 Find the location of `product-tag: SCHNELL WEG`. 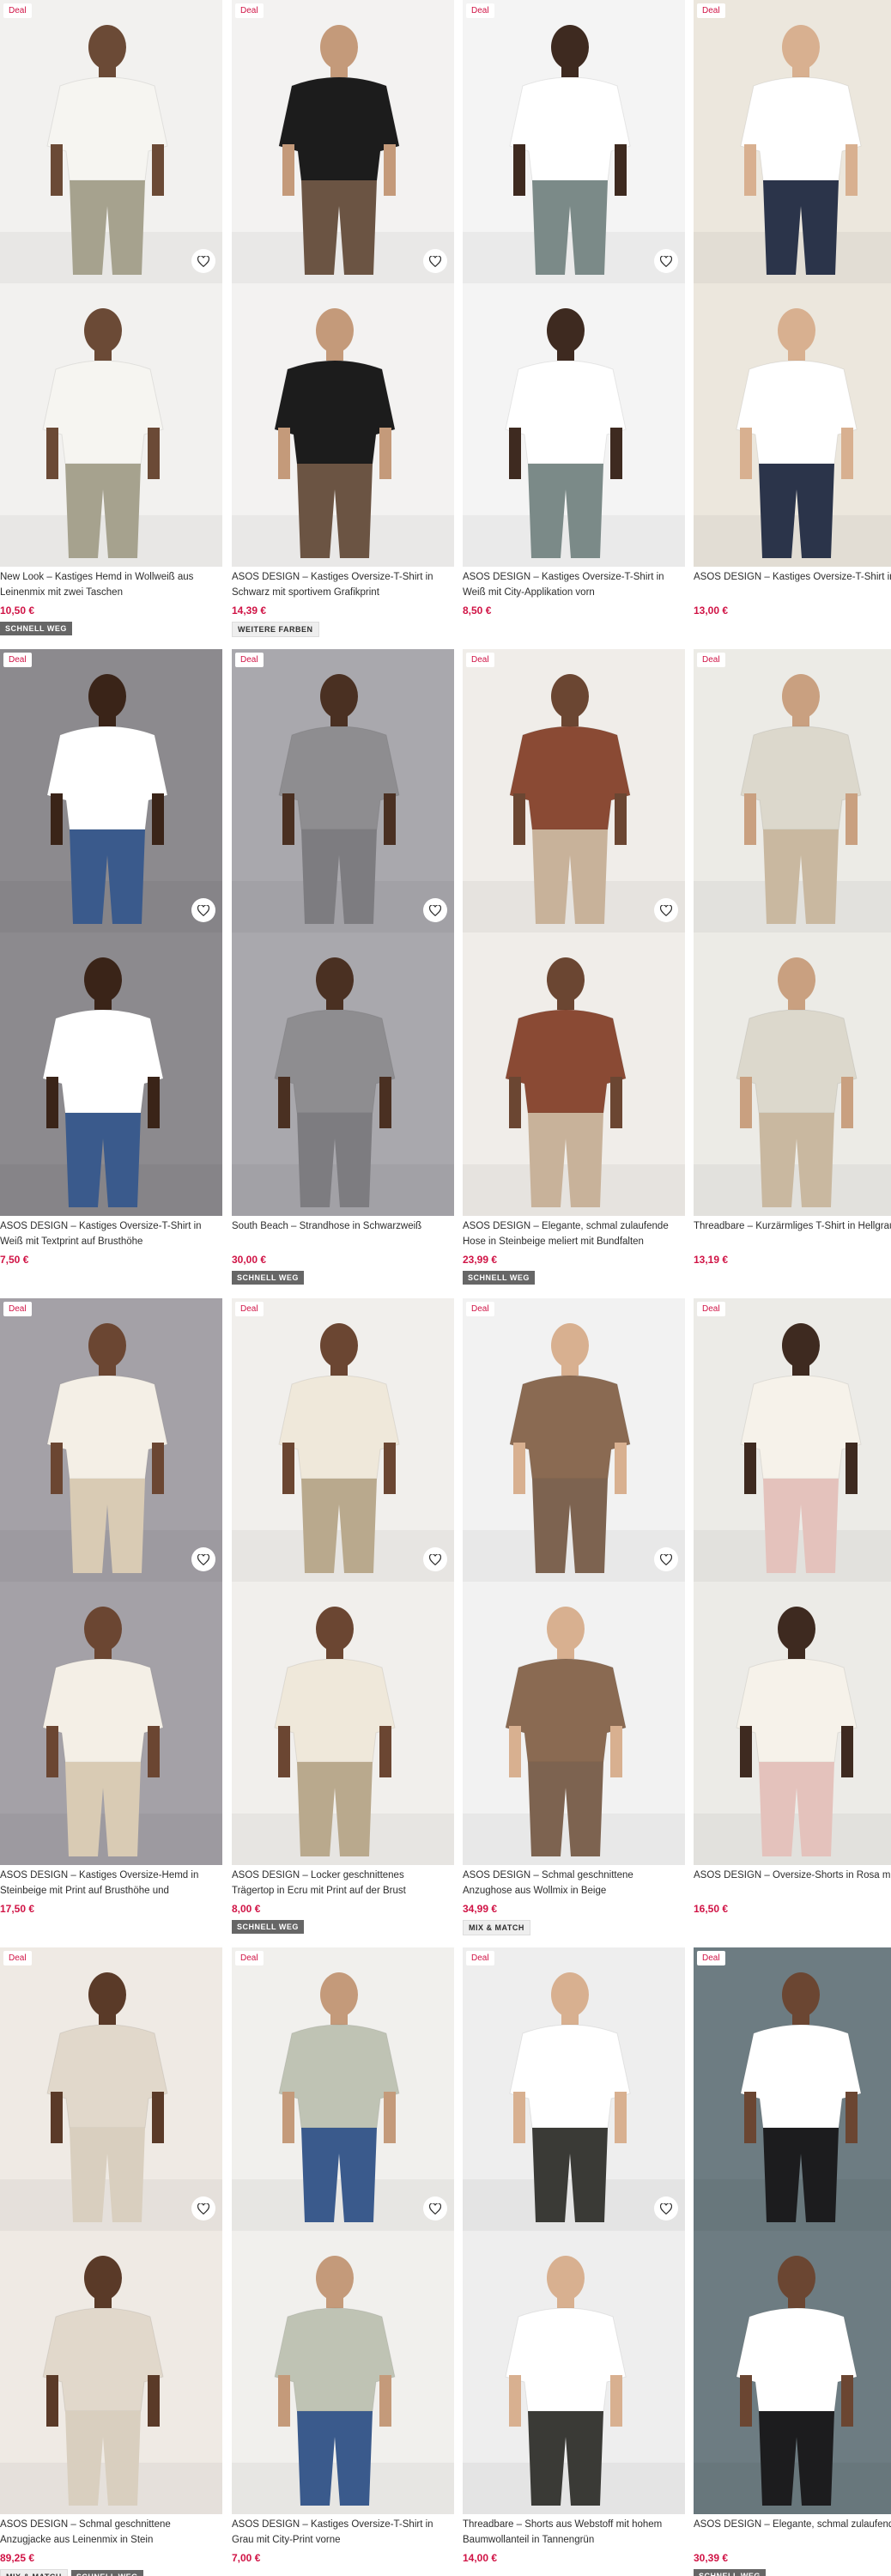

product-tag: SCHNELL WEG is located at coordinates (268, 1927).